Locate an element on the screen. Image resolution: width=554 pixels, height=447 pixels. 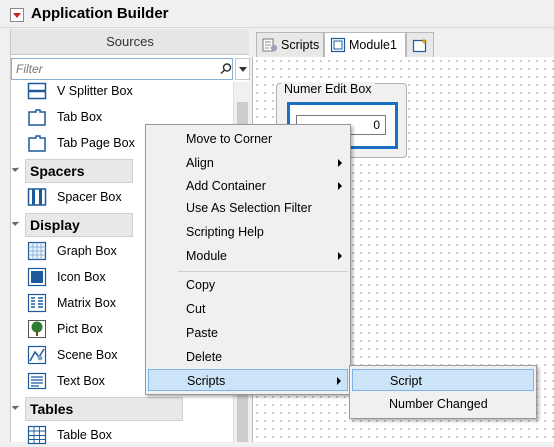
menu-item-align: Align is located at coordinates (248, 163).